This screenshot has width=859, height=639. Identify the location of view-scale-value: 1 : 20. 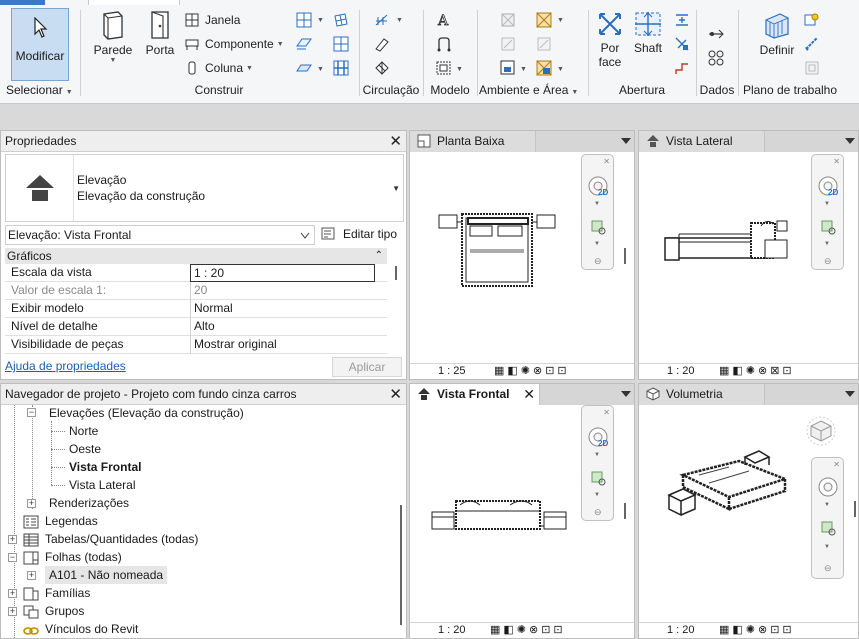
(282, 273).